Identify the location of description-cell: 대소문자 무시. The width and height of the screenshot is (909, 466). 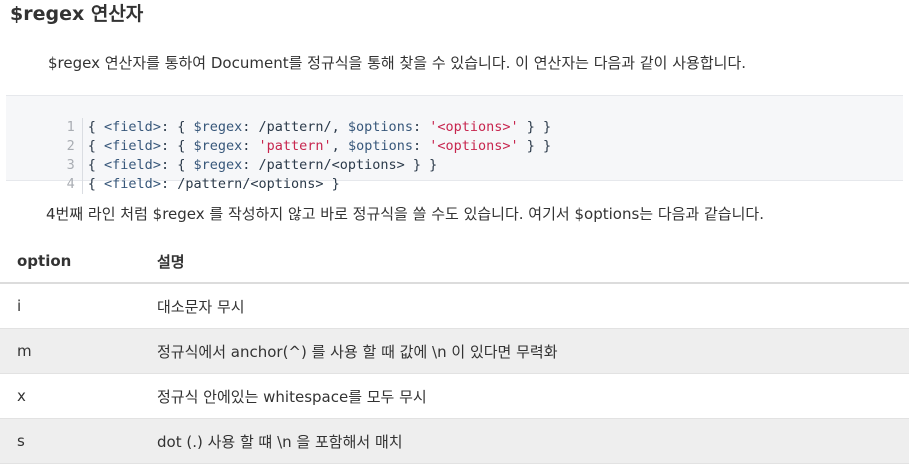
(201, 306).